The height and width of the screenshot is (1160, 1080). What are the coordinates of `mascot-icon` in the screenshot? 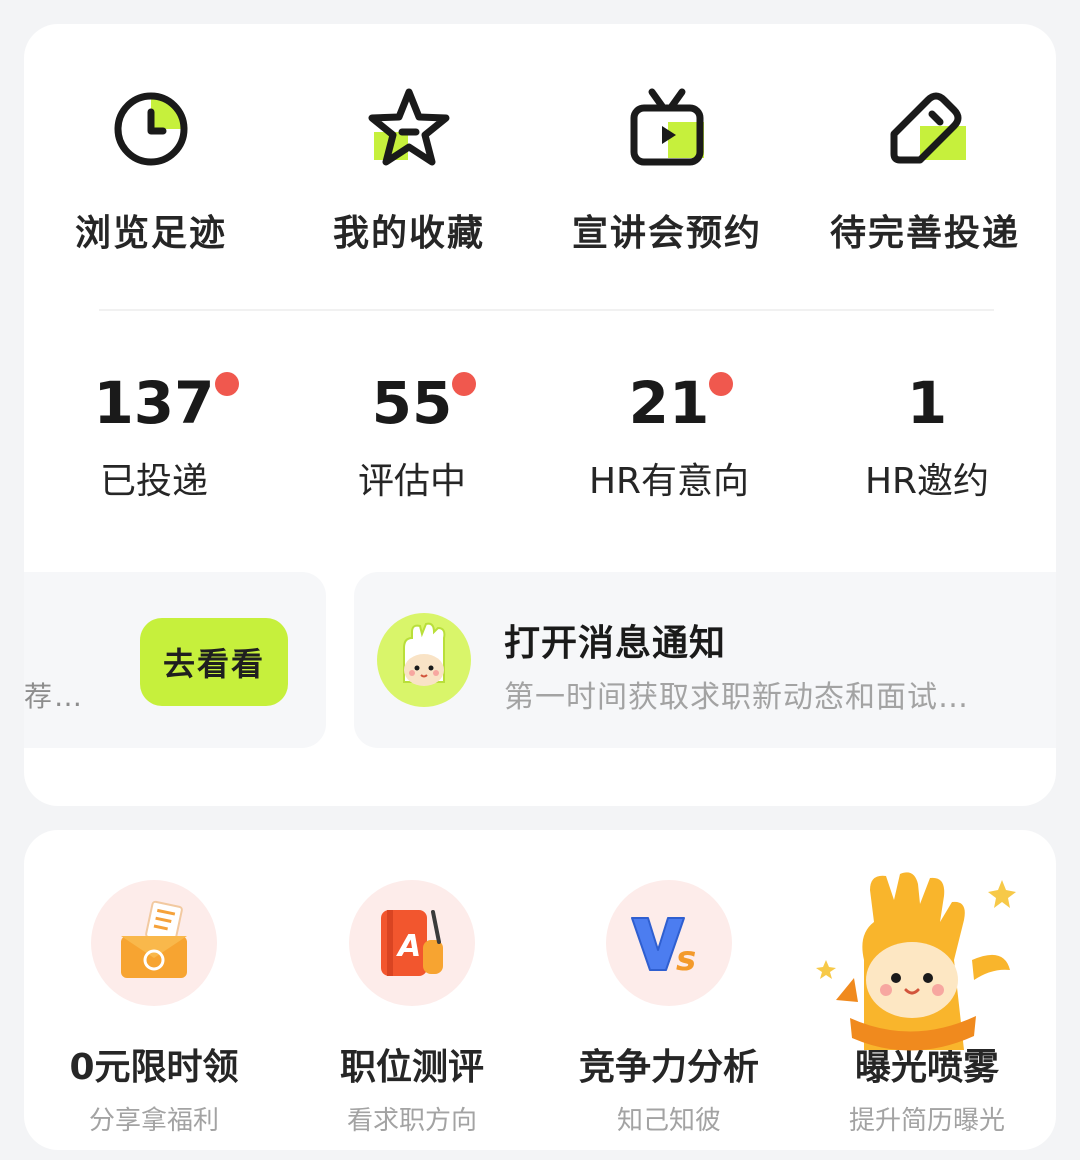 It's located at (916, 961).